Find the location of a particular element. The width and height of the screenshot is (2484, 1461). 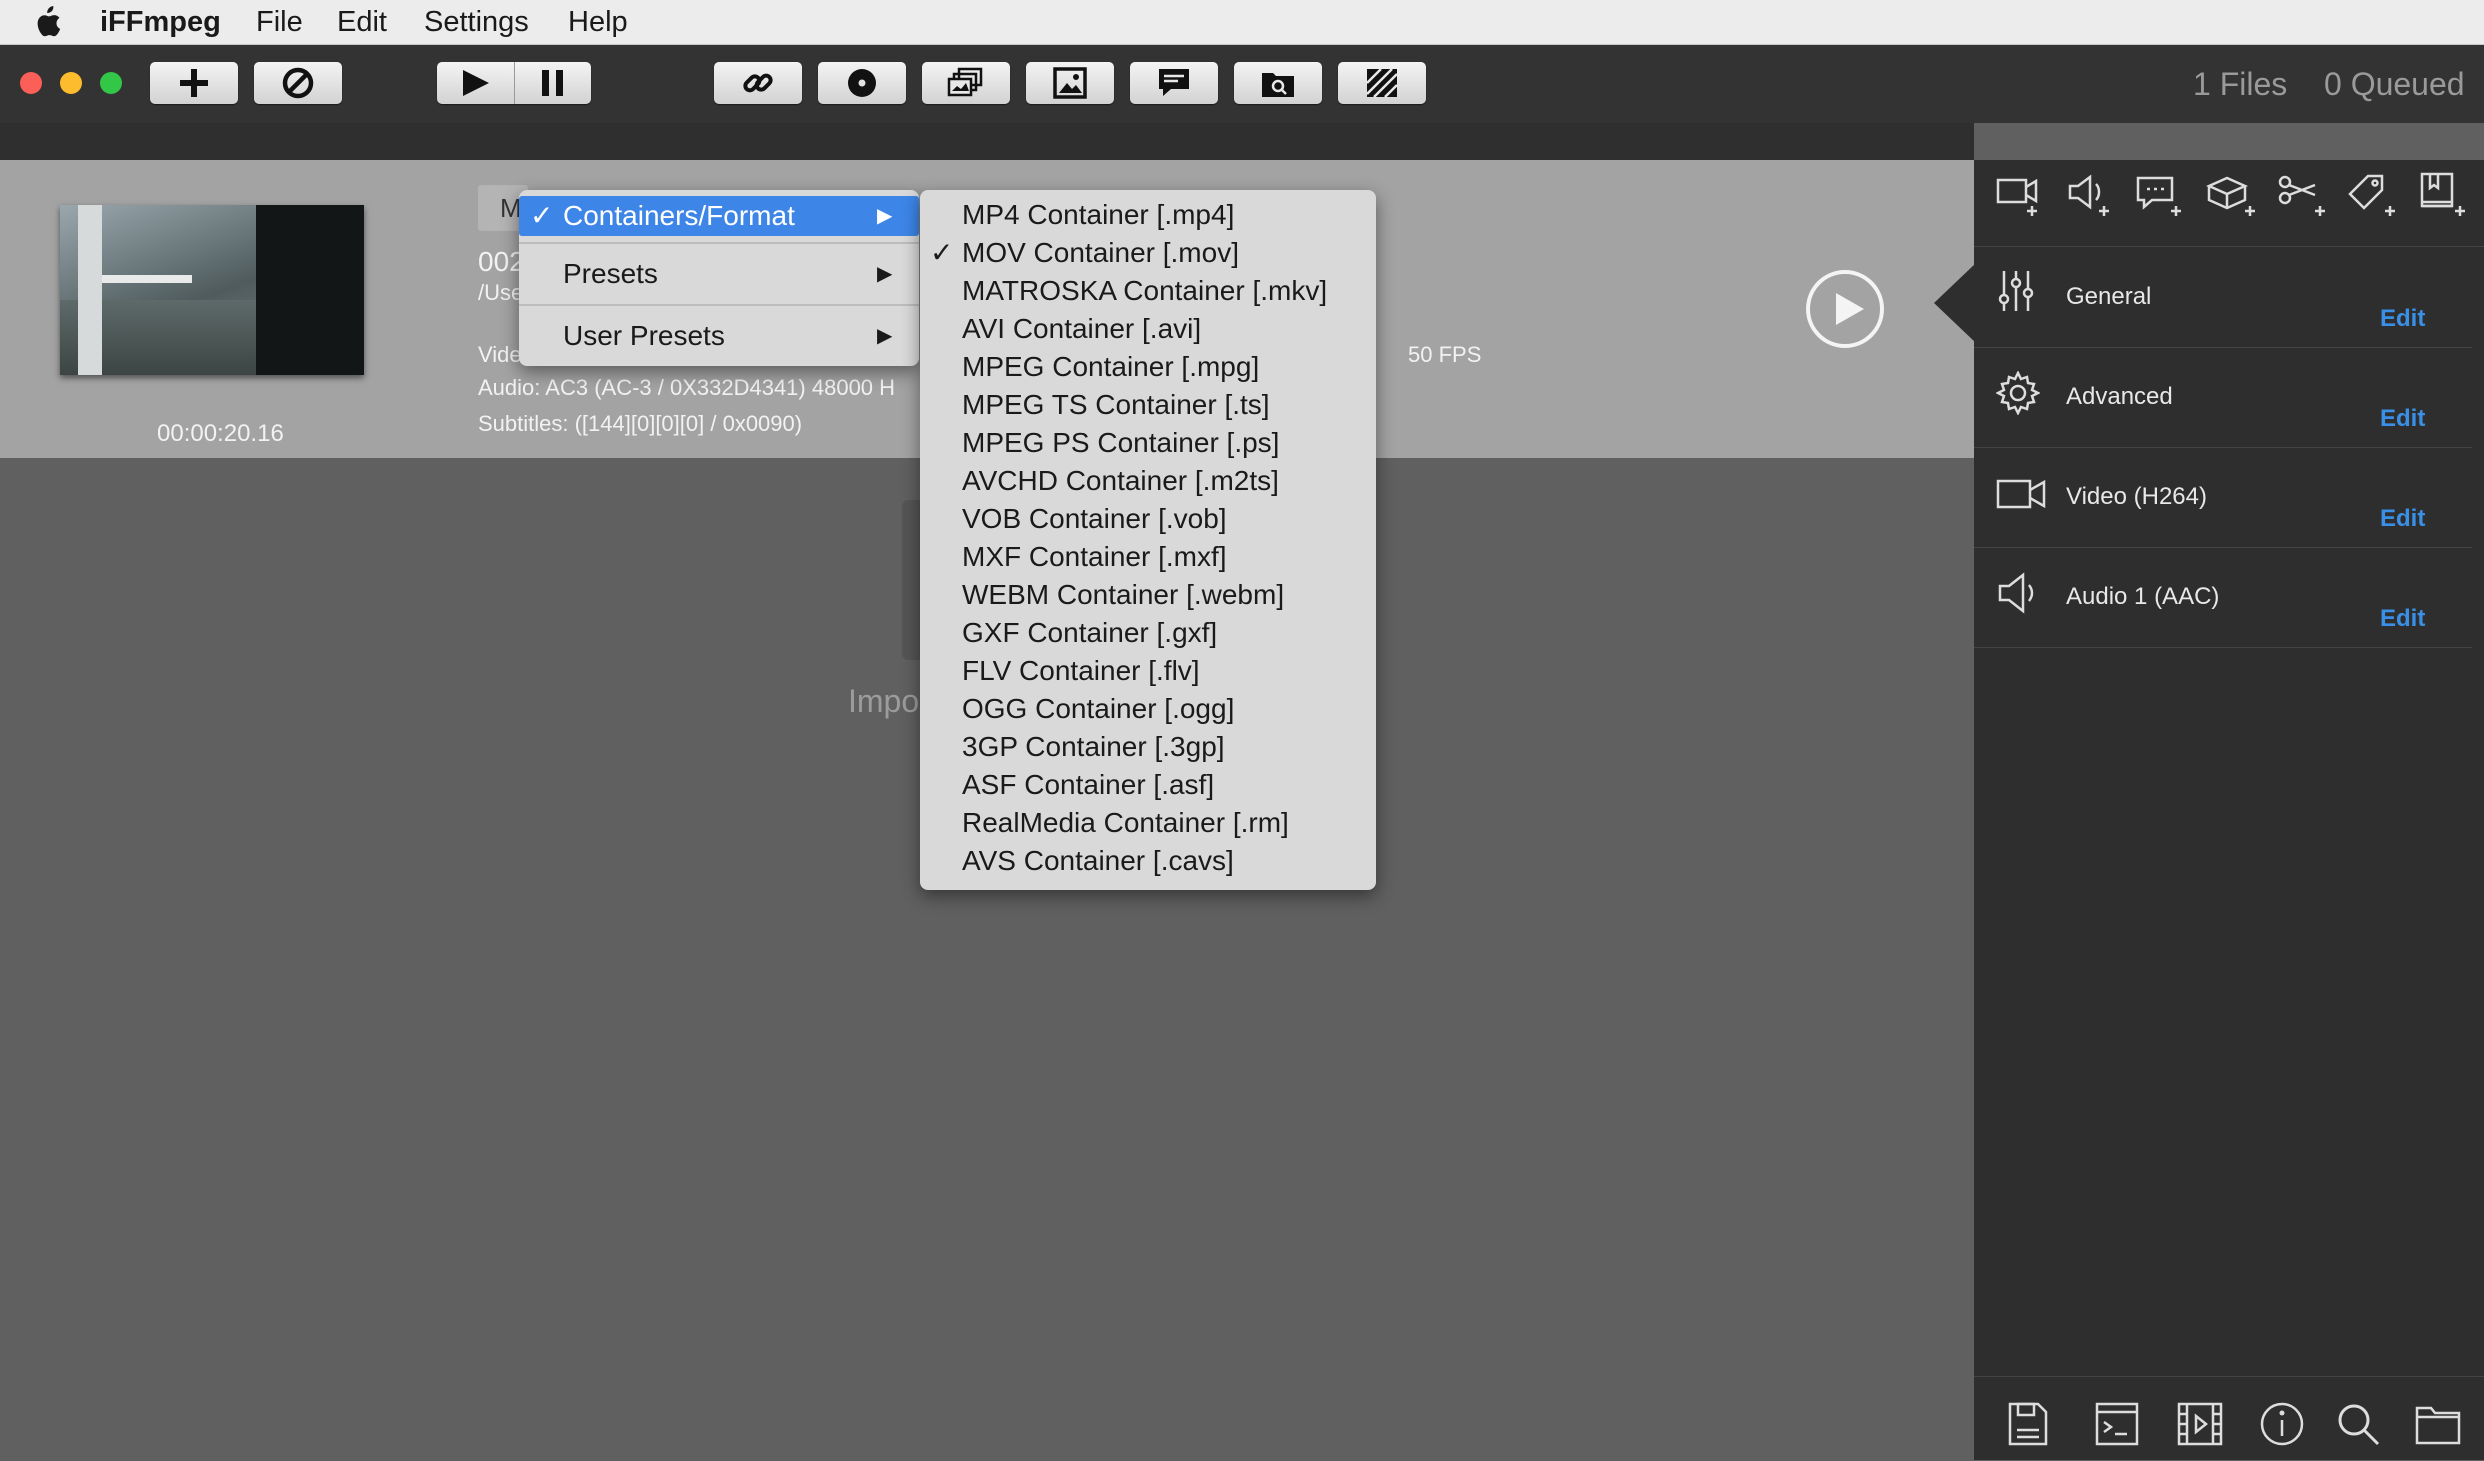

snapshot-button is located at coordinates (1278, 83).